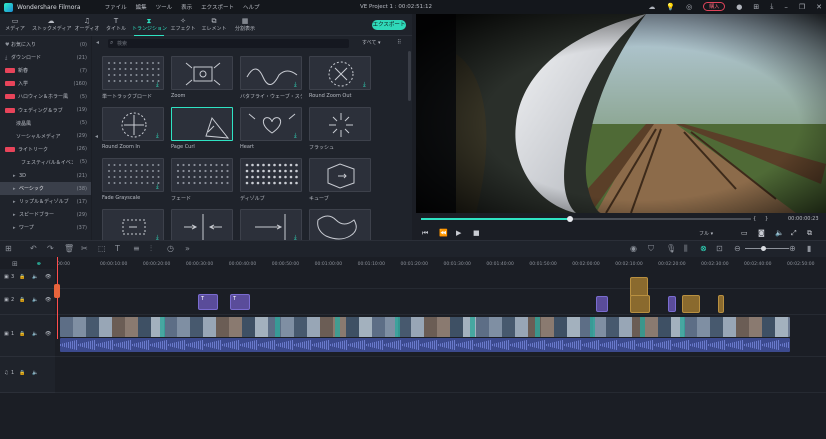 The image size is (826, 439). What do you see at coordinates (586, 219) in the screenshot?
I see `playback-progress` at bounding box center [586, 219].